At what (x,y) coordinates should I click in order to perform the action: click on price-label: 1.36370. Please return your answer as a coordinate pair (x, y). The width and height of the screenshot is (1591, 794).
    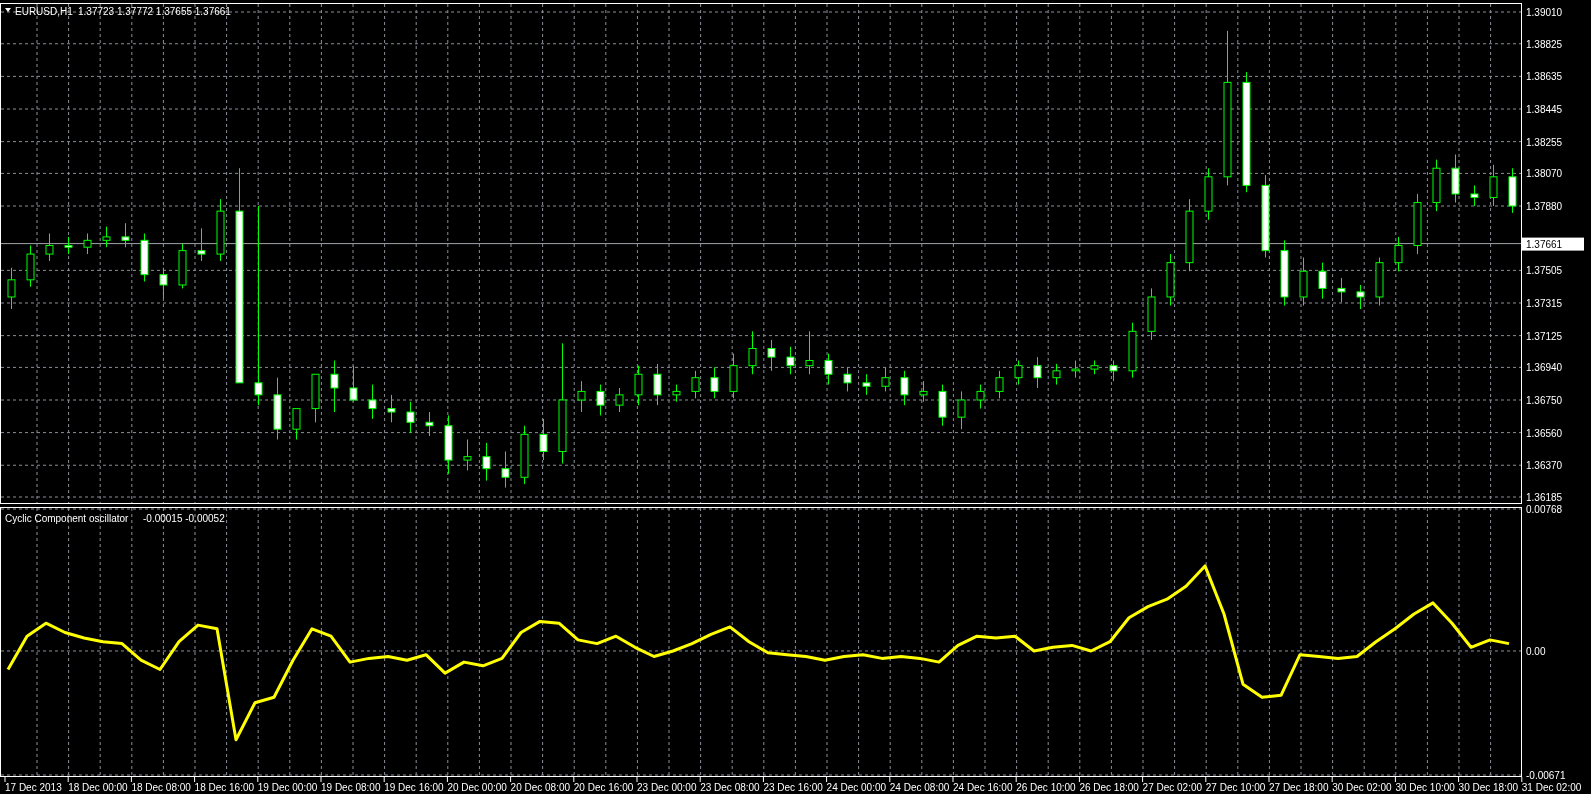
    Looking at the image, I should click on (1544, 466).